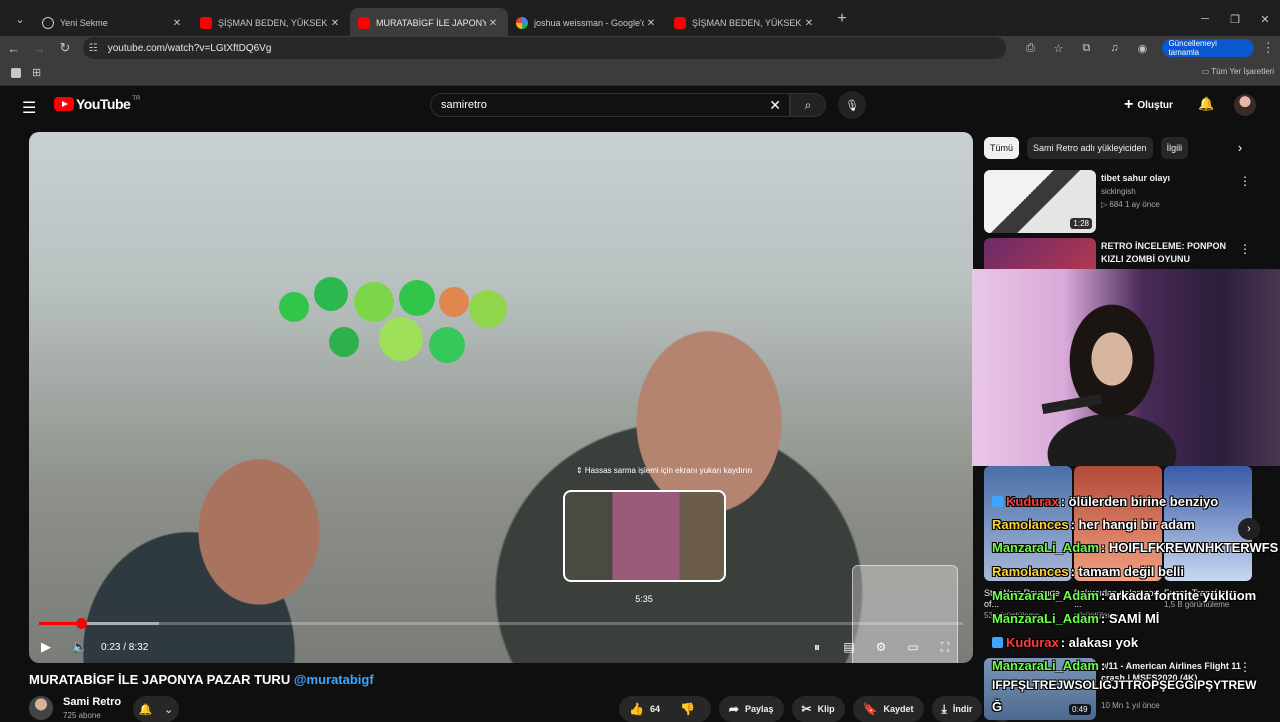  Describe the element at coordinates (1171, 178) in the screenshot. I see `recommendation-title: tibet sahur olayı` at that location.